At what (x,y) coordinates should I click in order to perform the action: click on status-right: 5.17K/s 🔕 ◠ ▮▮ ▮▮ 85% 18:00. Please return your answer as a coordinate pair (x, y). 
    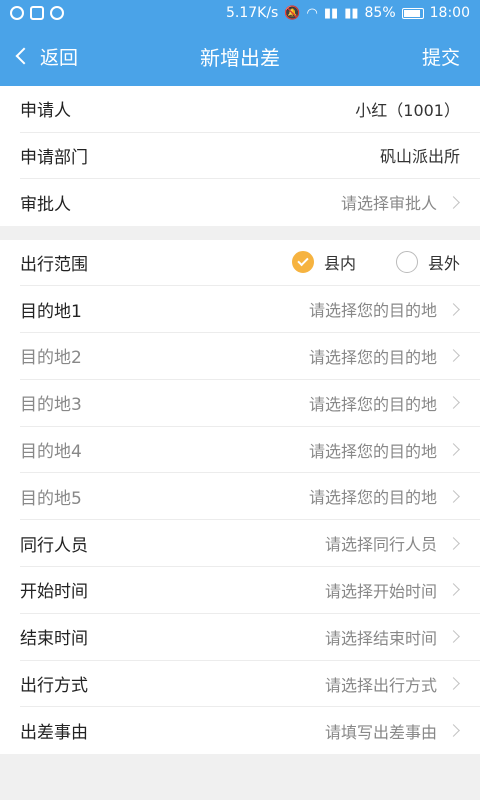
    Looking at the image, I should click on (348, 13).